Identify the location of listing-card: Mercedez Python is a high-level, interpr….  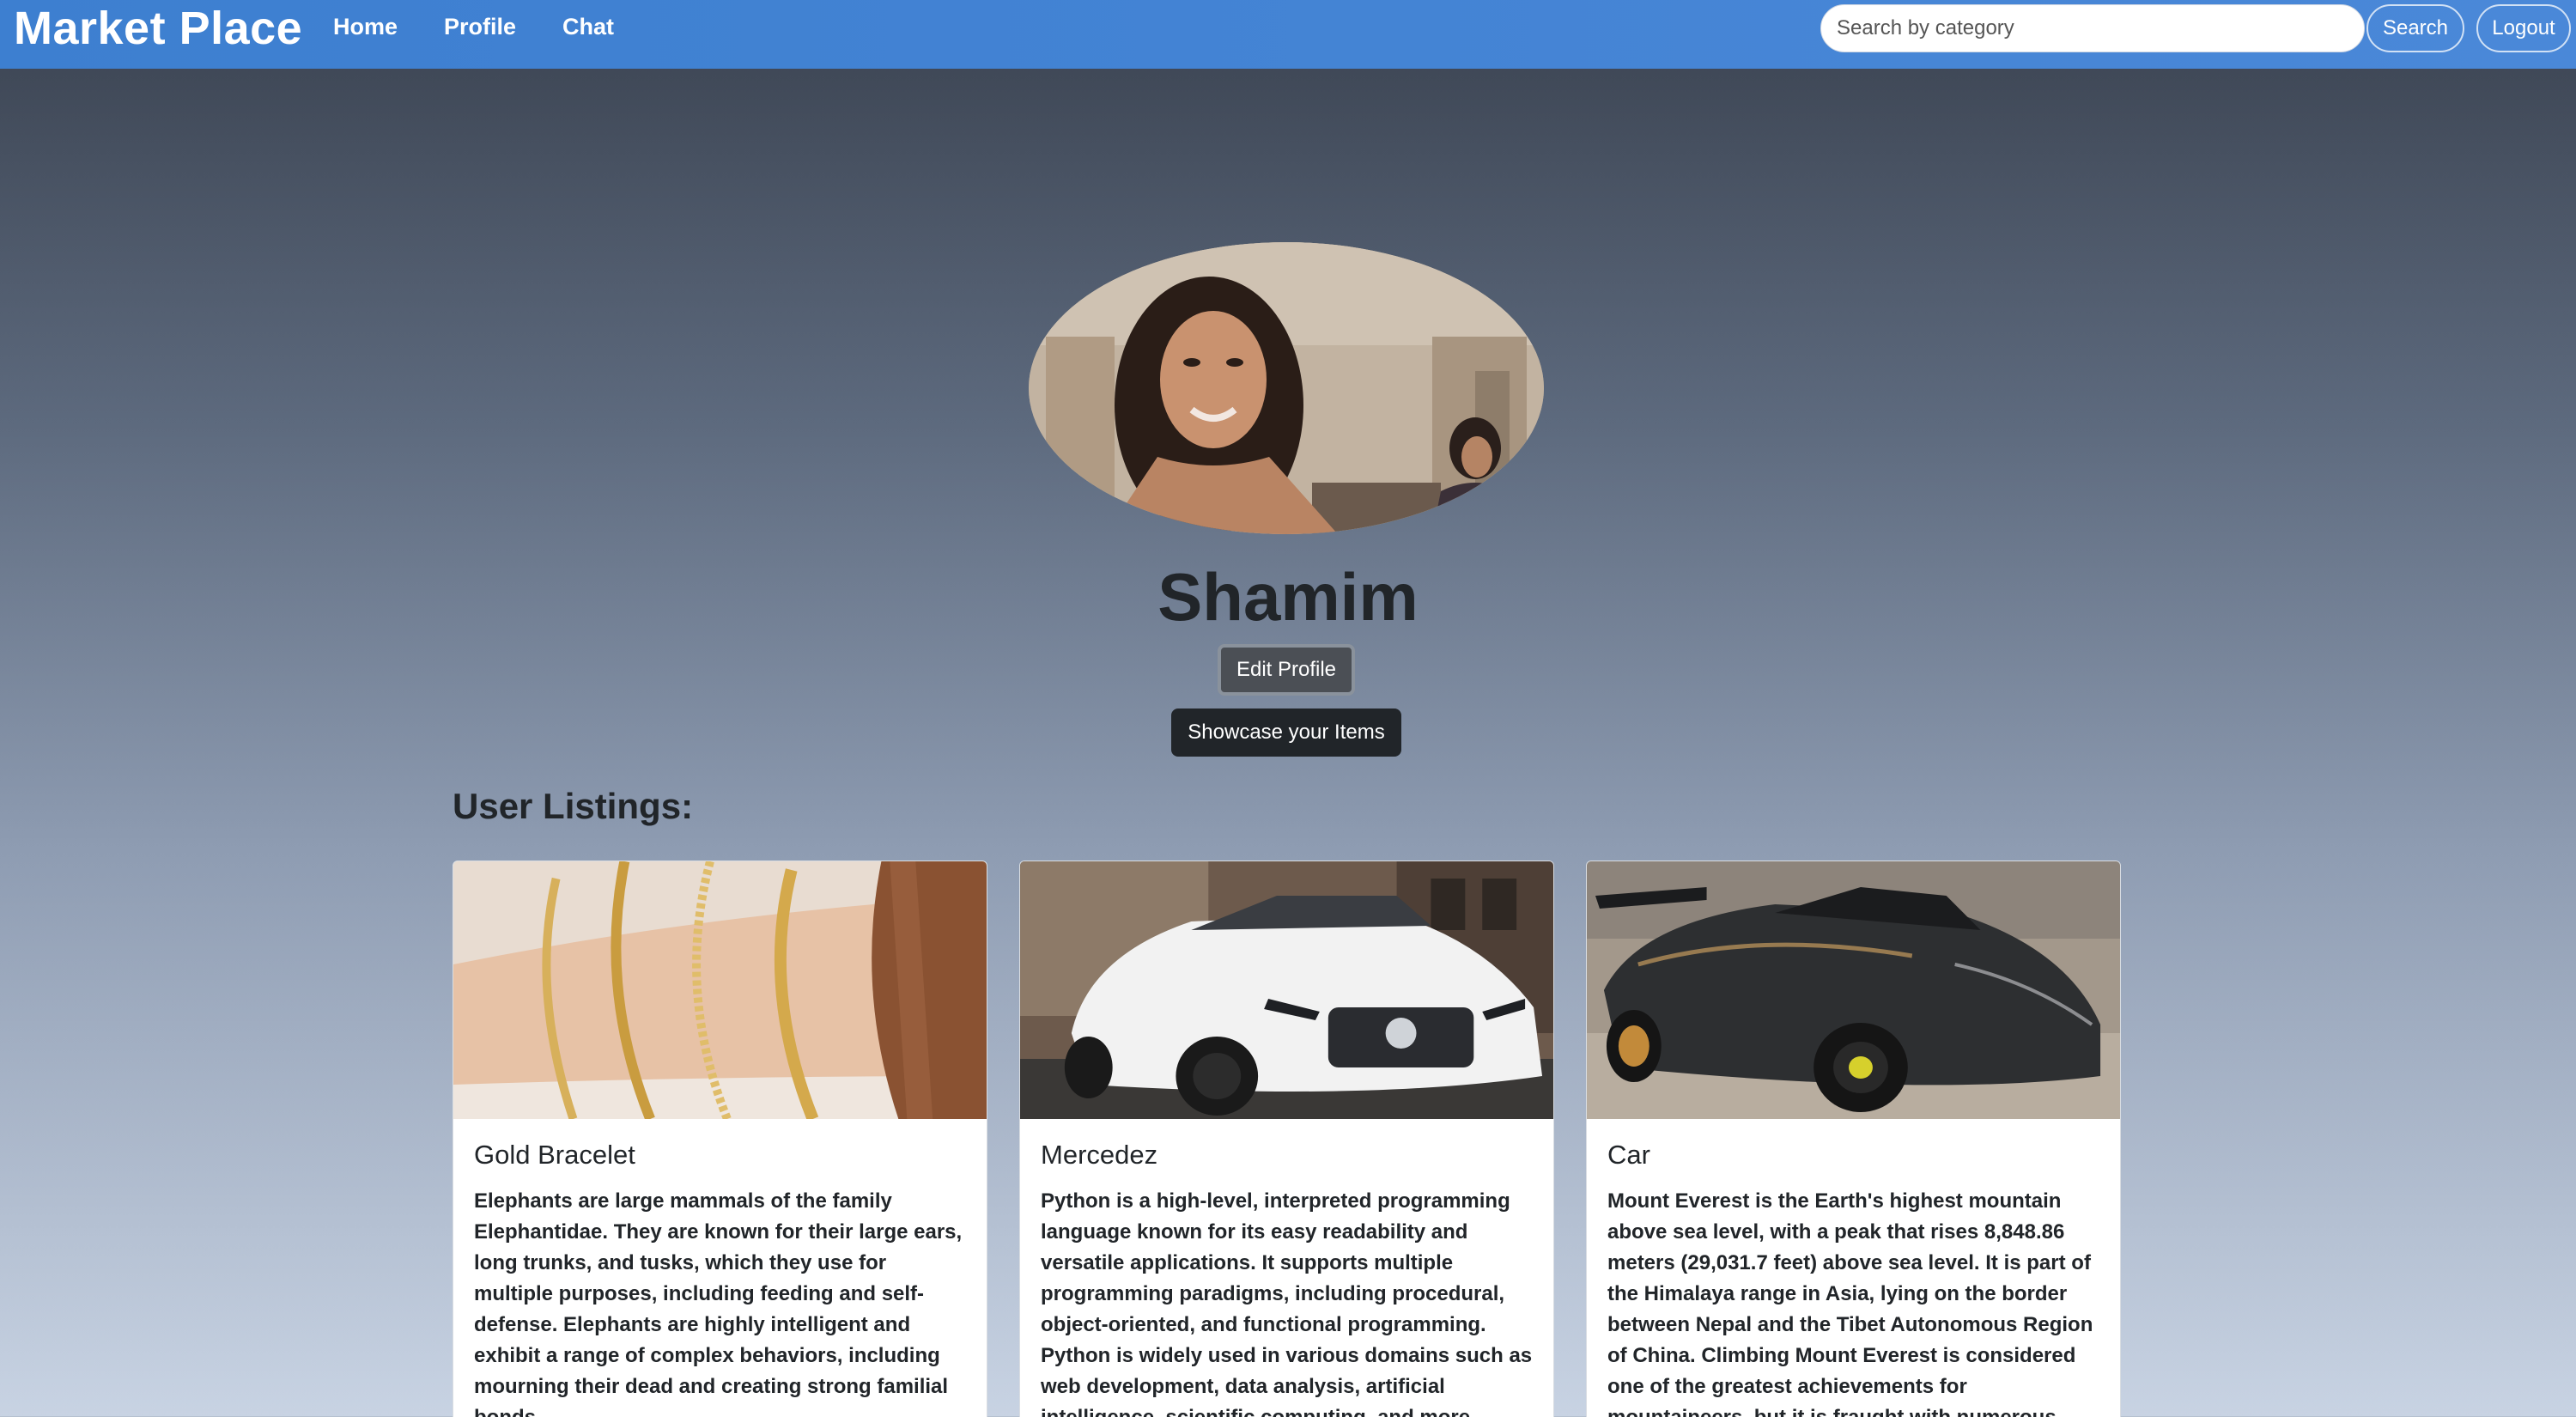
(1287, 1139).